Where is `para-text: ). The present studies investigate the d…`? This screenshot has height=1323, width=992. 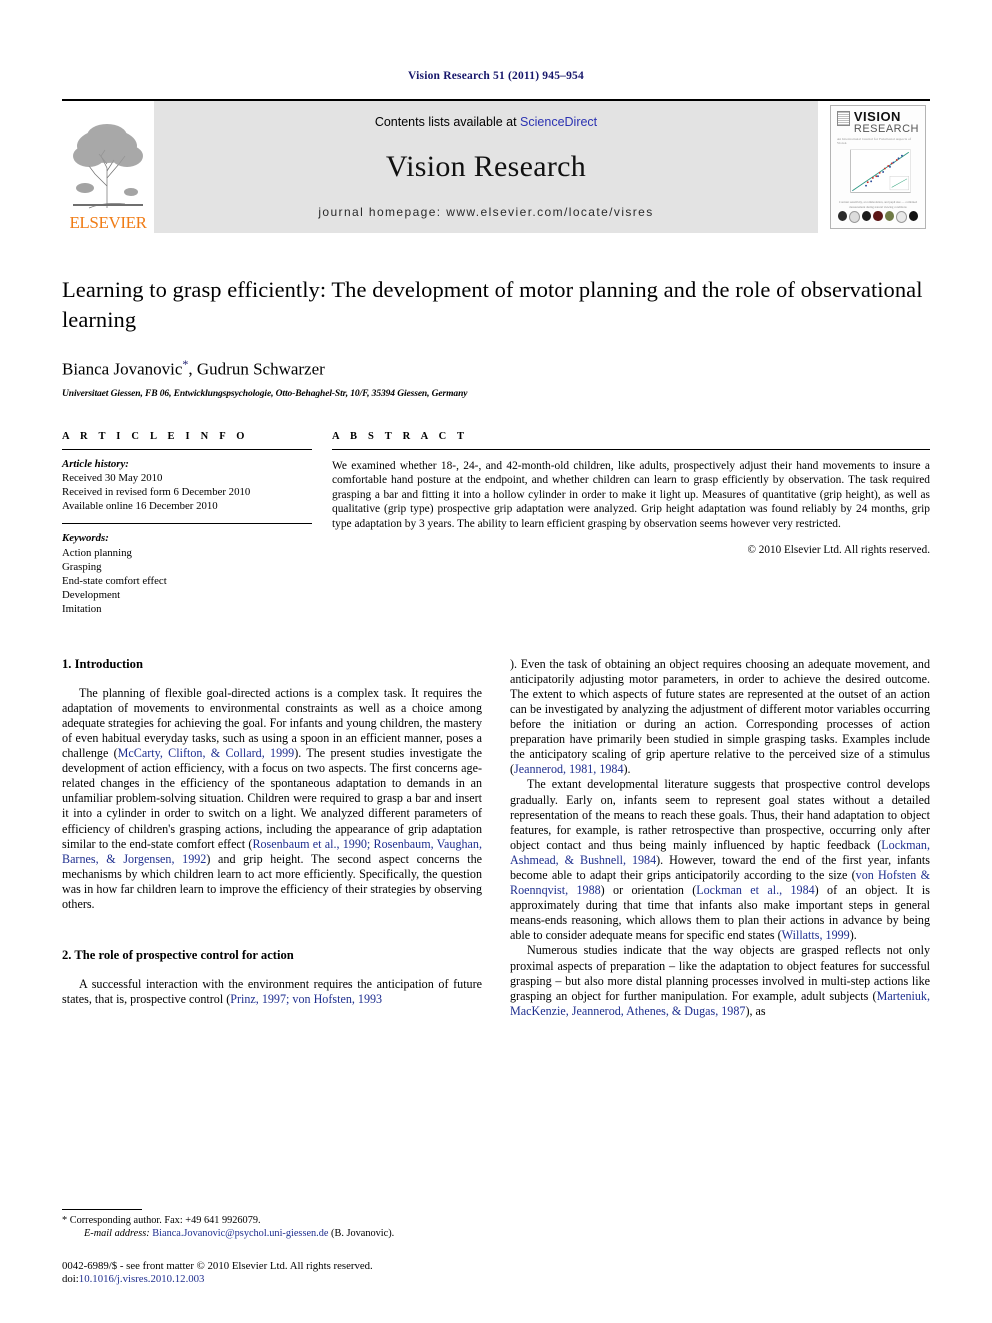
para-text: ). The present studies investigate the d… is located at coordinates (272, 798).